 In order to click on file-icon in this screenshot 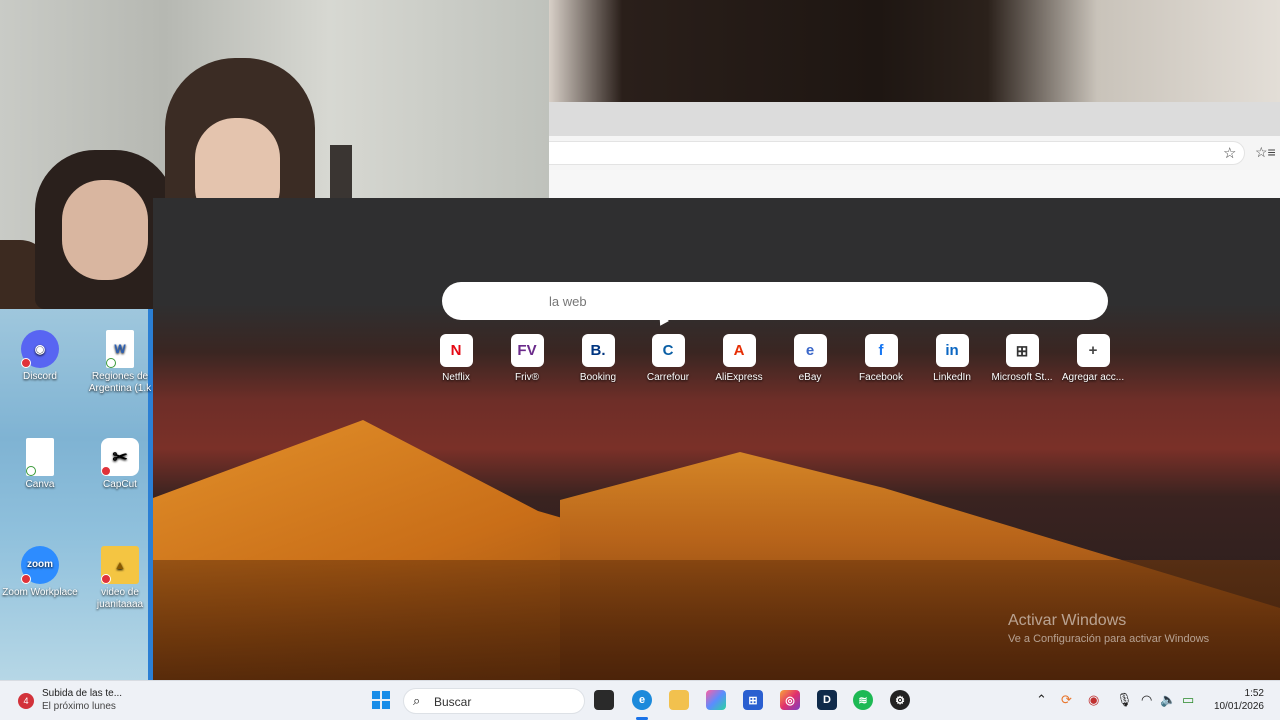, I will do `click(40, 457)`.